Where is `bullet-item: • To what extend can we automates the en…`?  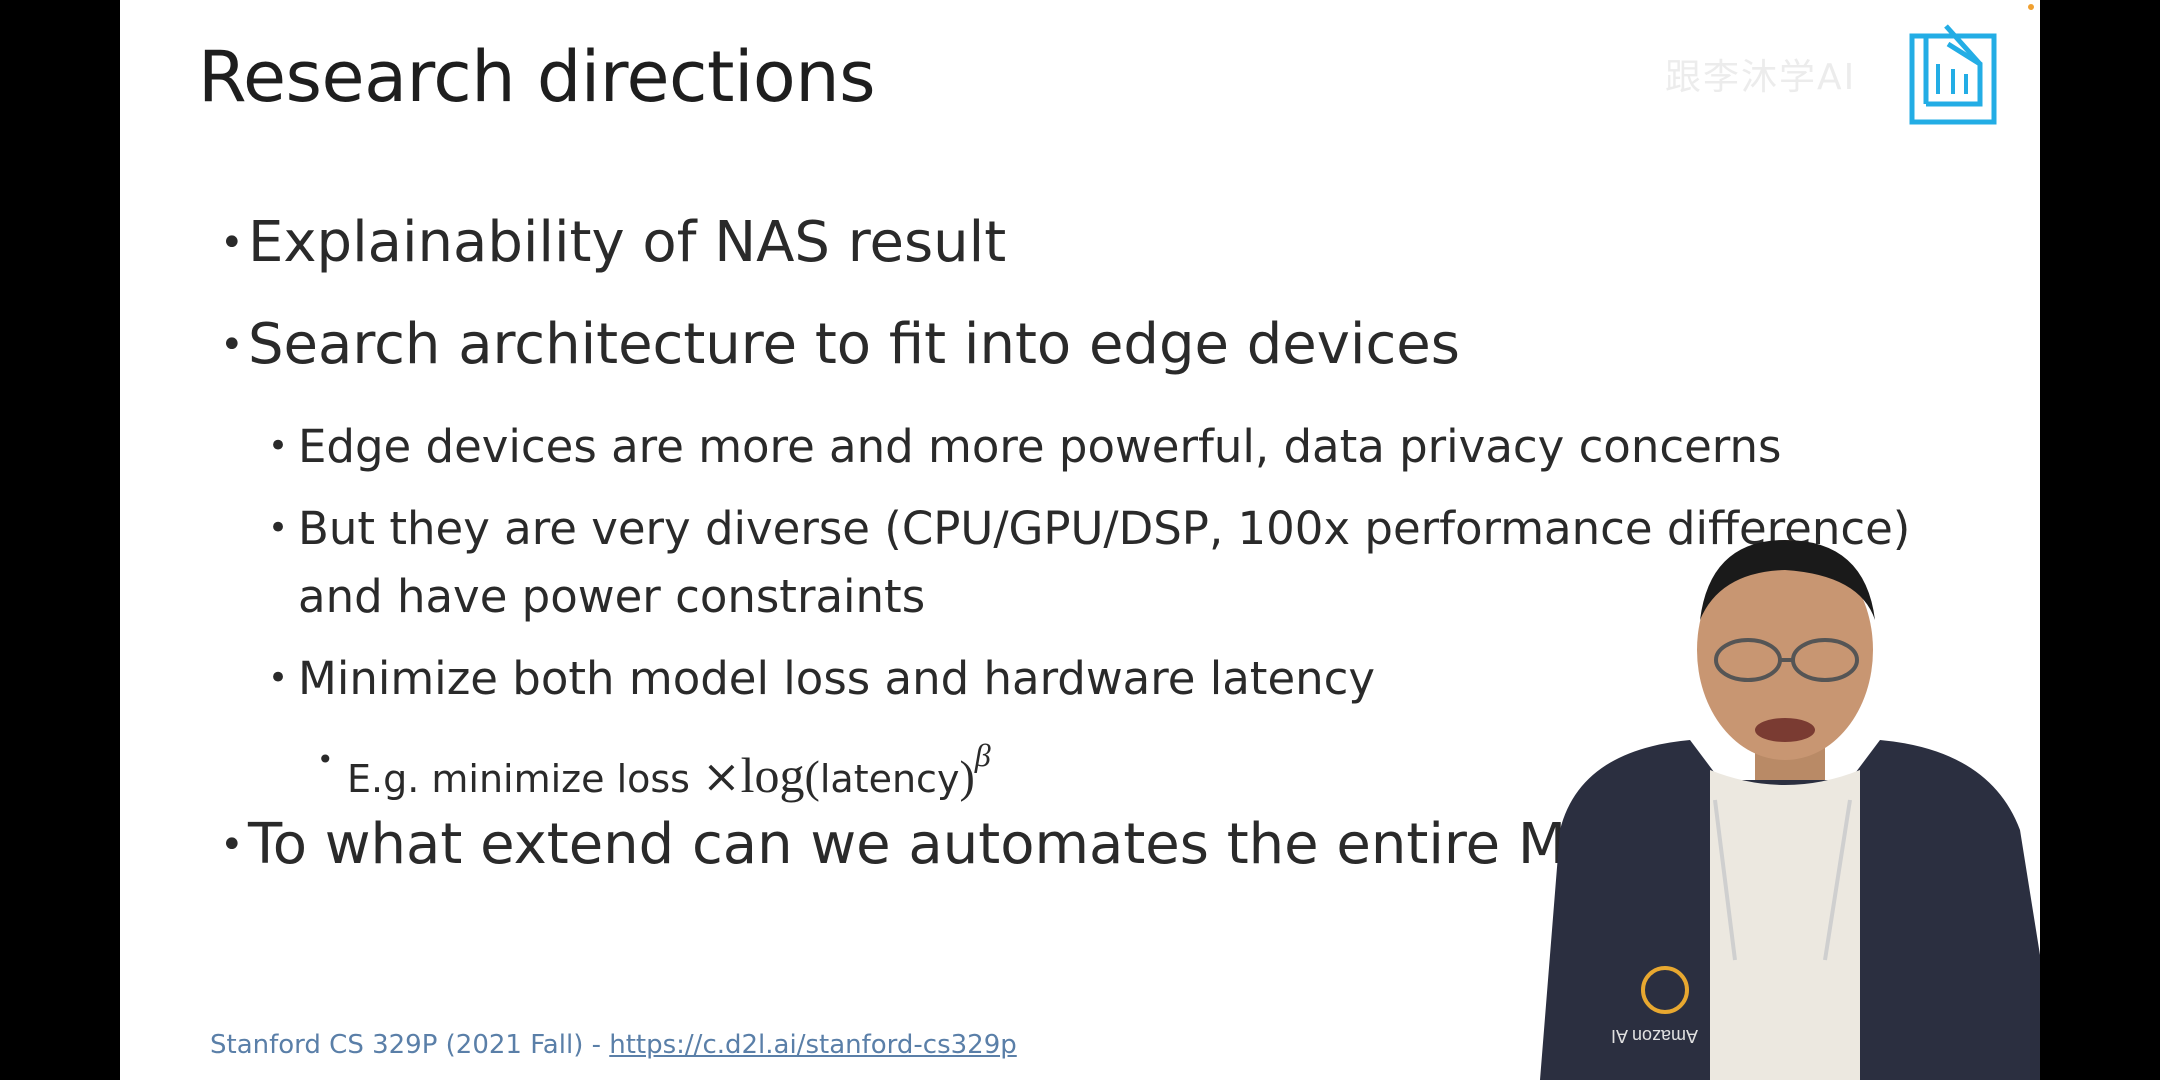
bullet-item: • To what extend can we automates the en… is located at coordinates (941, 844).